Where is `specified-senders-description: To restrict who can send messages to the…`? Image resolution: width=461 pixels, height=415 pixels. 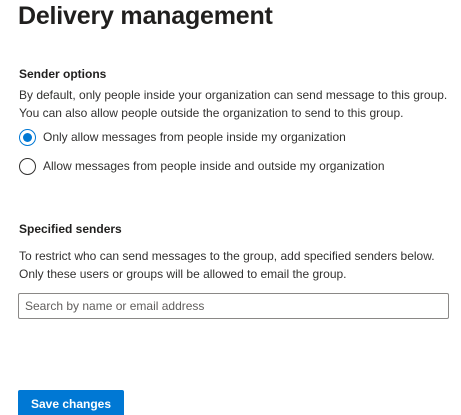 specified-senders-description: To restrict who can send messages to the… is located at coordinates (239, 265).